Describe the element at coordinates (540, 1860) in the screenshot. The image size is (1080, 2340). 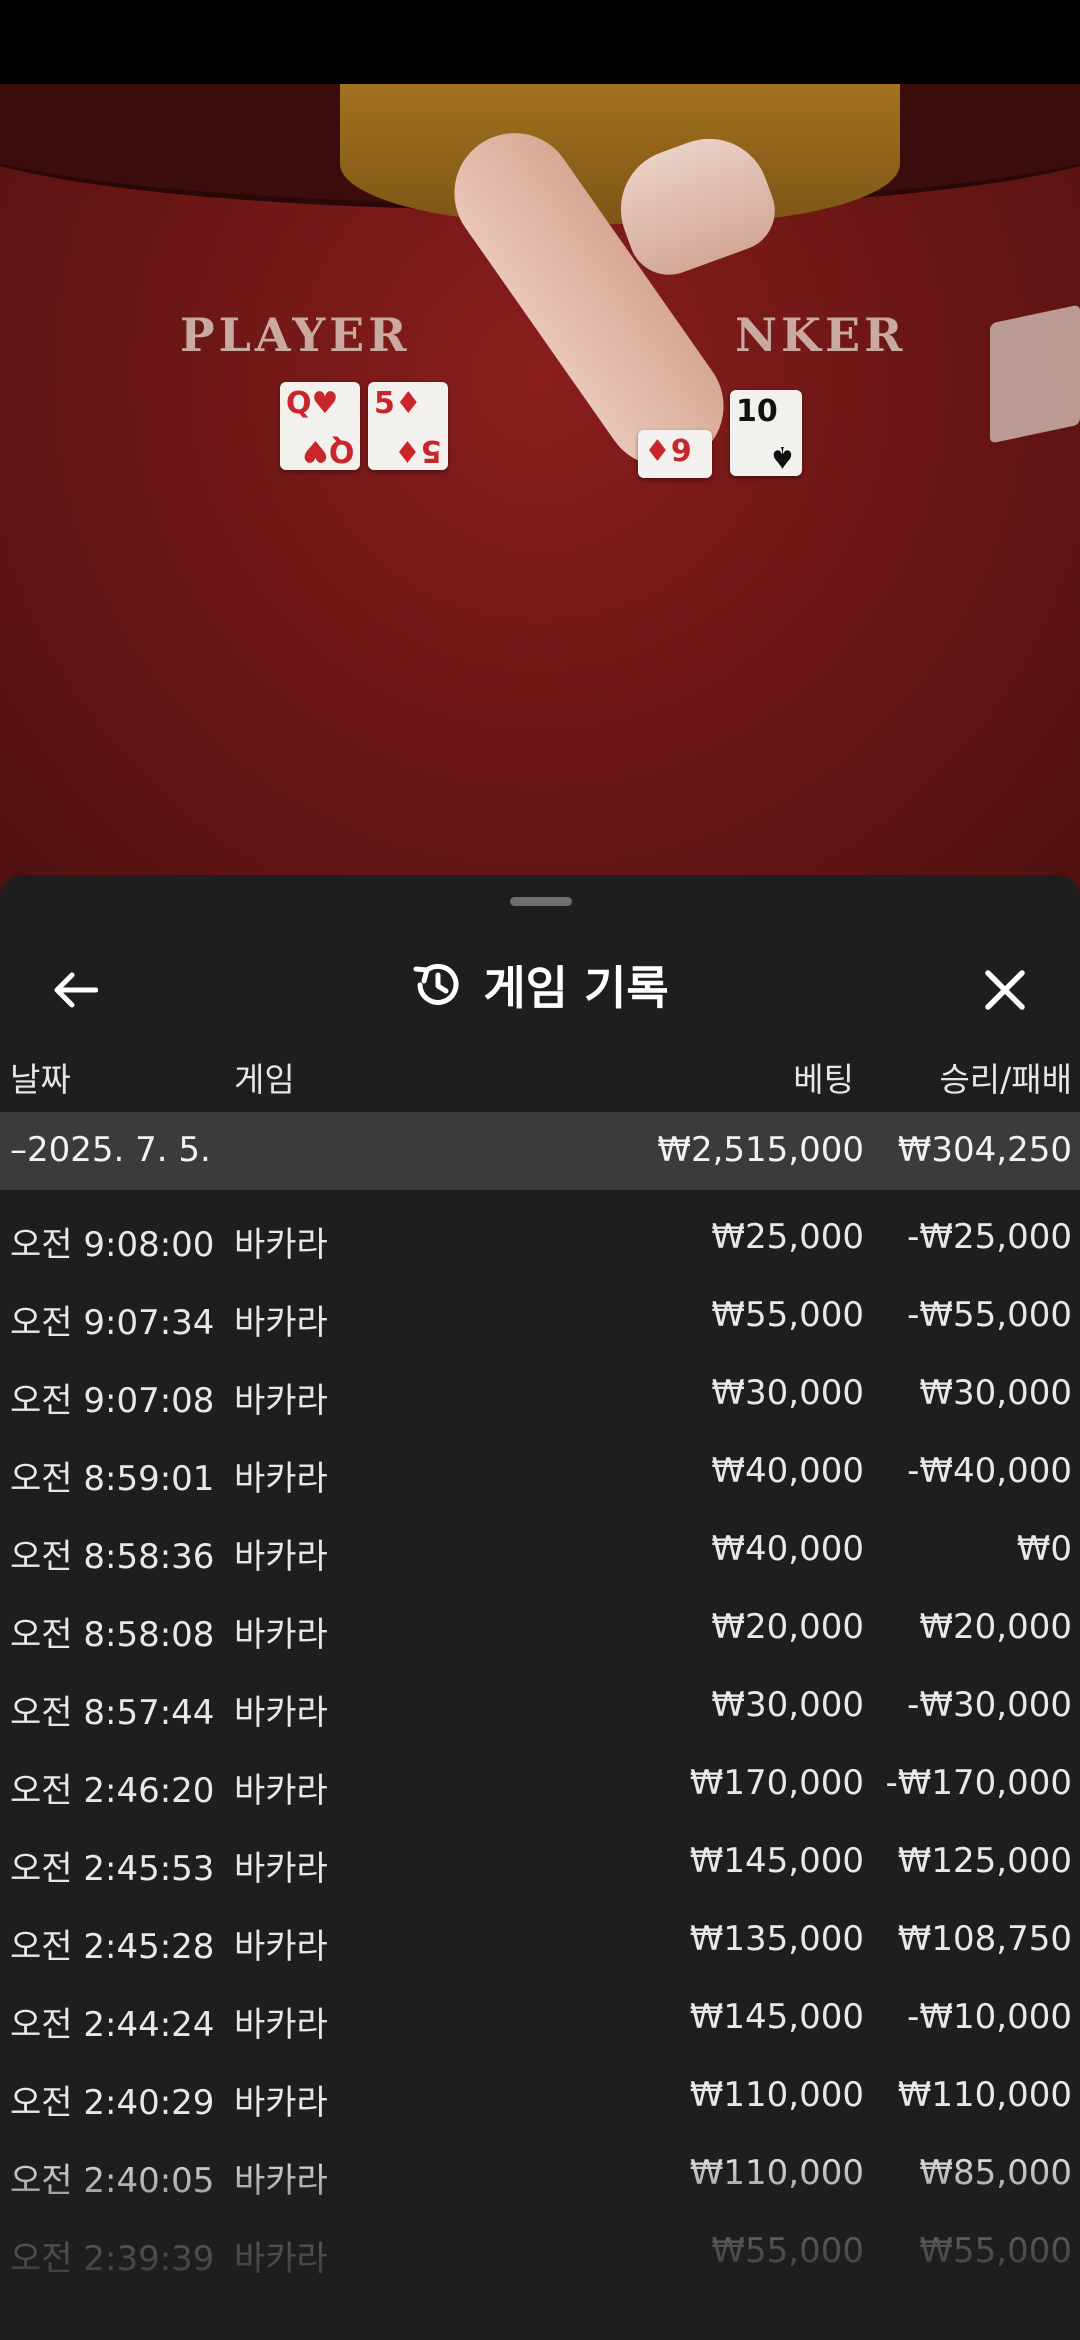
I see `table-row: 오전 2:45:53 바카라 ₩145,000 ₩125,000` at that location.